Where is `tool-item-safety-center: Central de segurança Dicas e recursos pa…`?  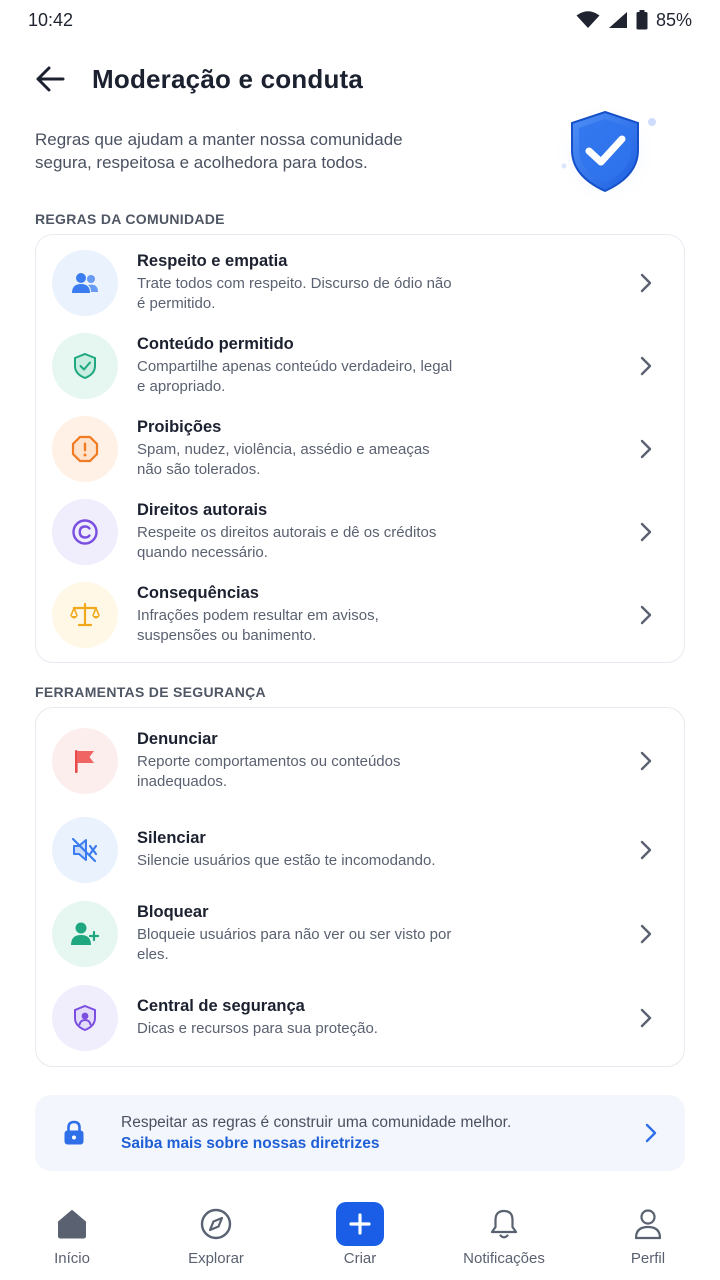 tool-item-safety-center: Central de segurança Dicas e recursos pa… is located at coordinates (360, 1018).